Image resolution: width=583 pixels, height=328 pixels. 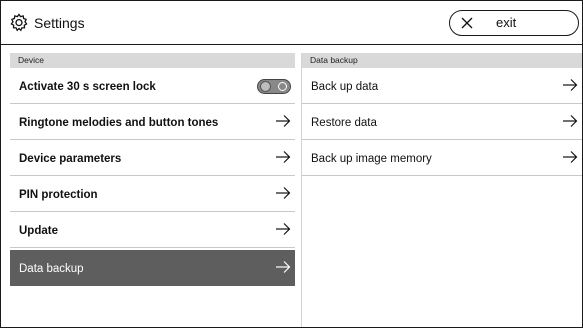 What do you see at coordinates (59, 23) in the screenshot?
I see `page-title: Settings` at bounding box center [59, 23].